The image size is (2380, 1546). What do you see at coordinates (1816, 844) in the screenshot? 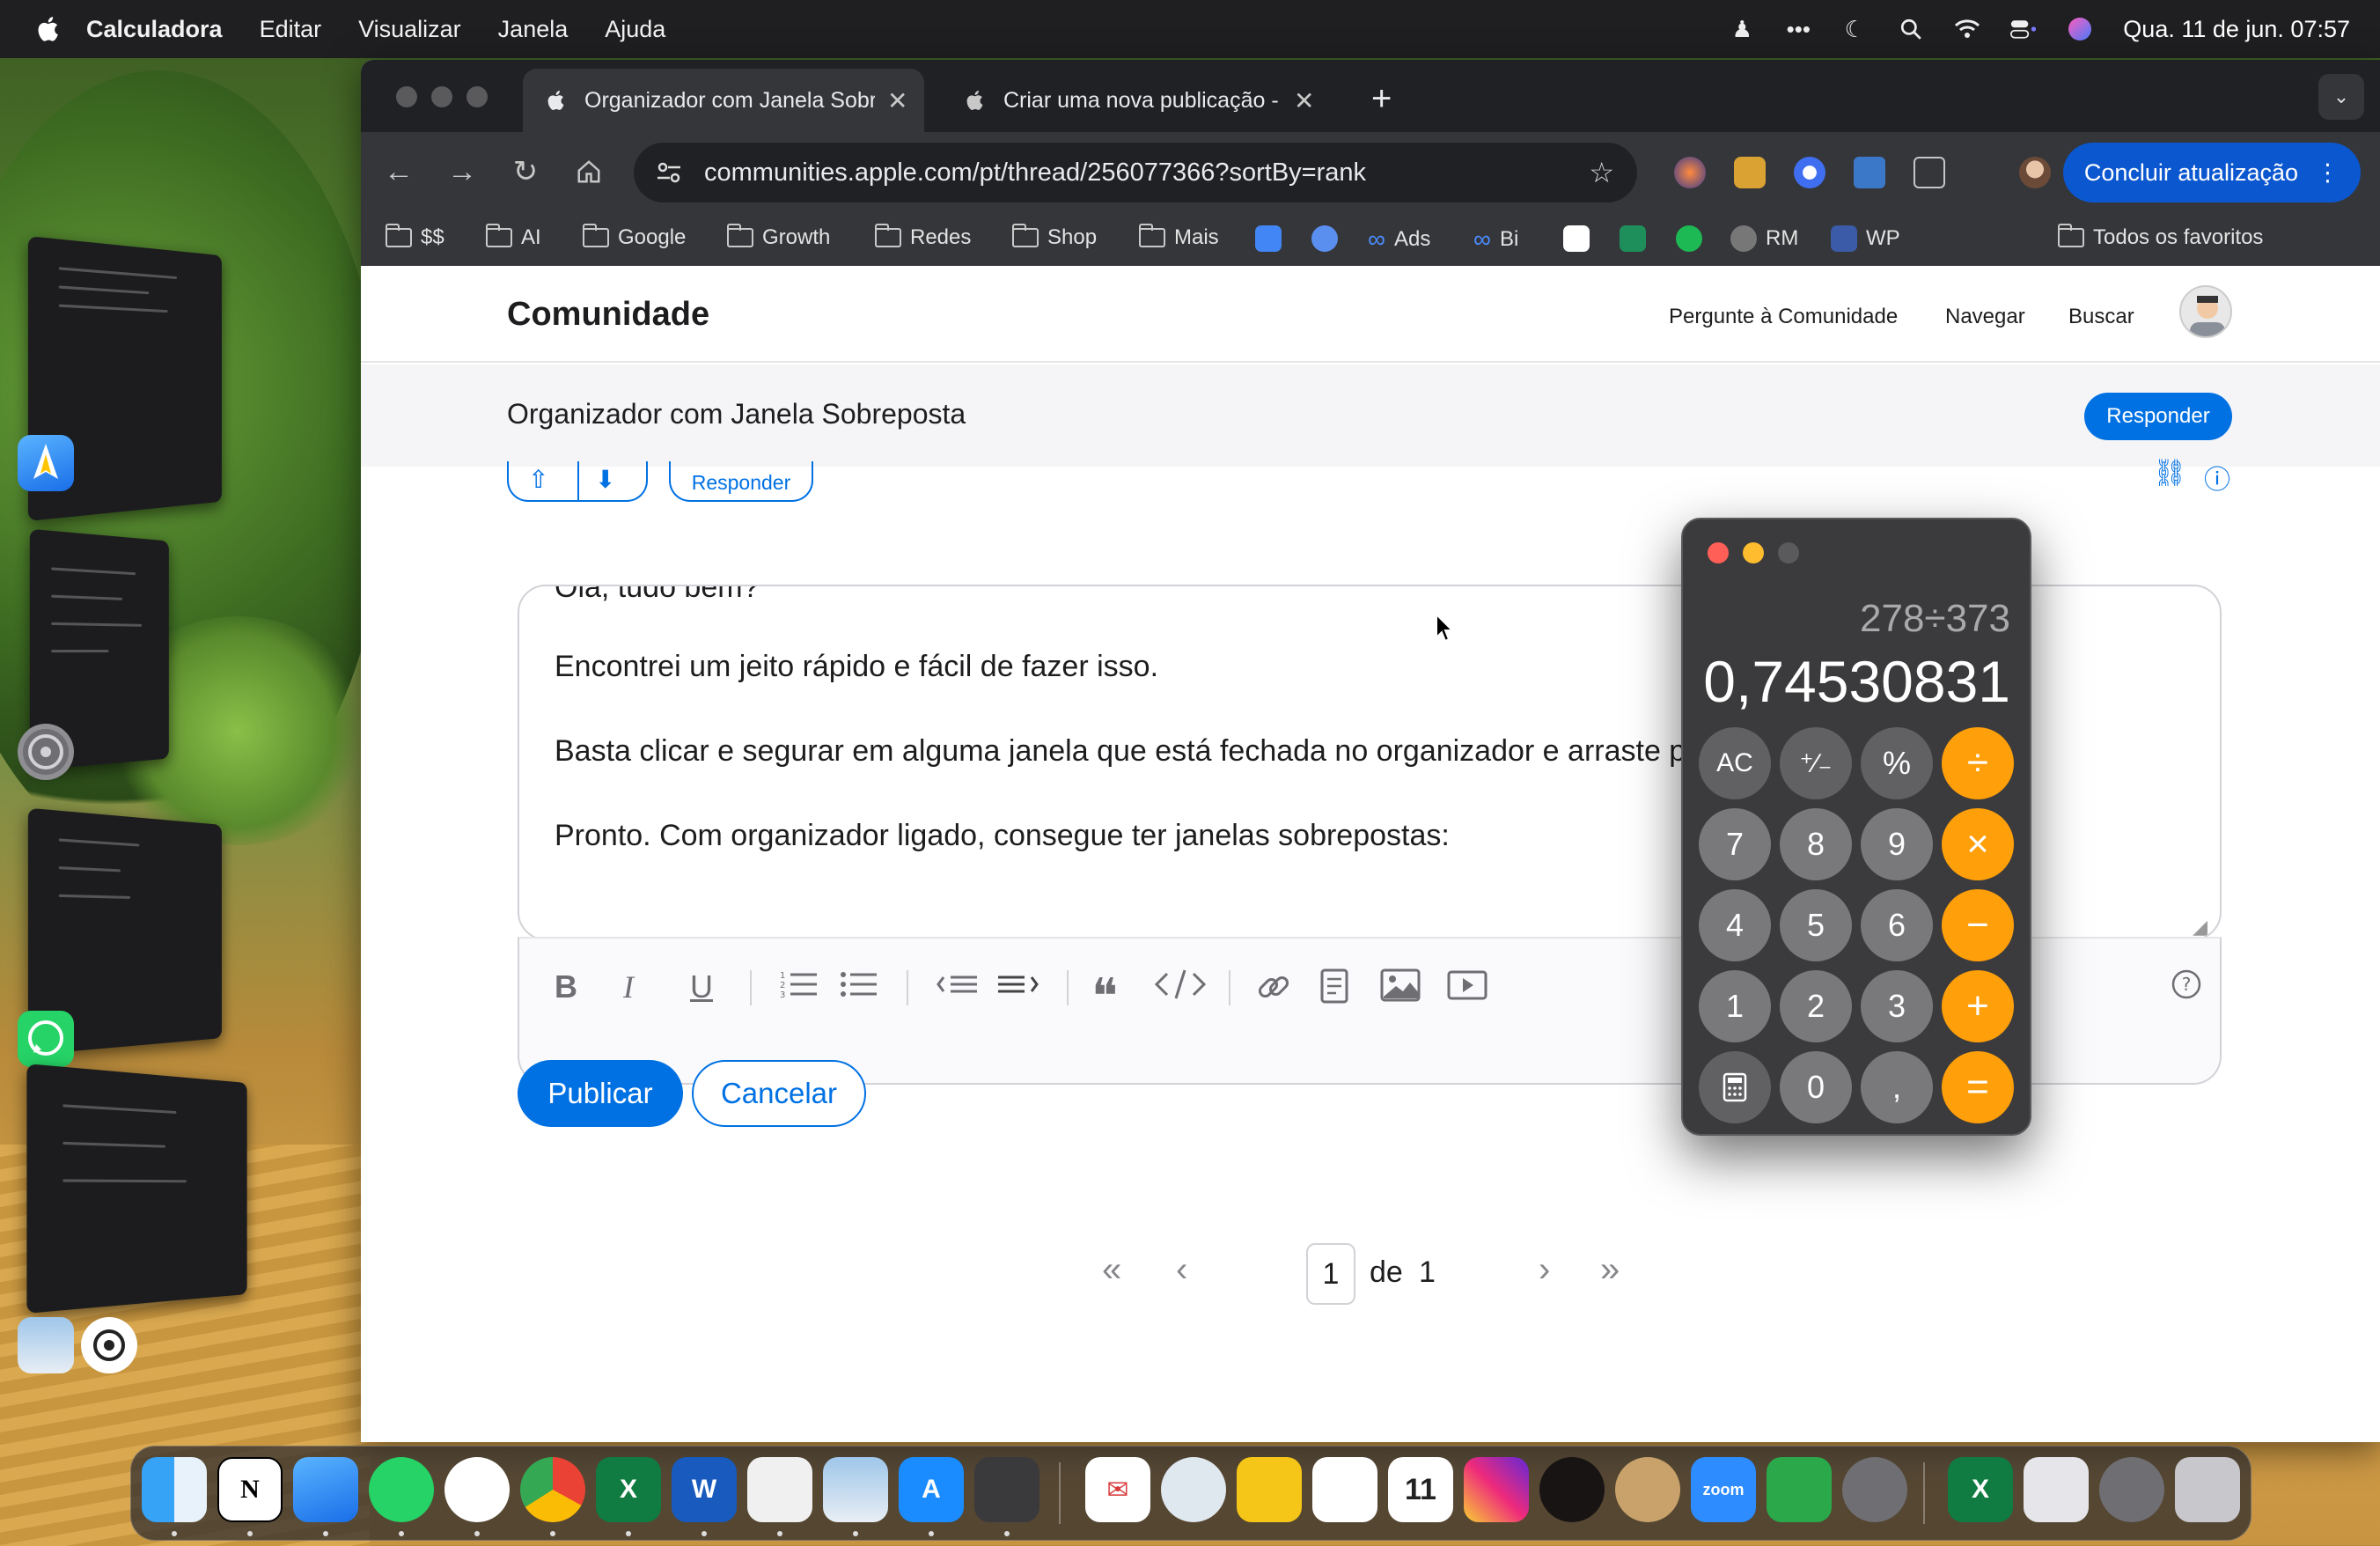
I see `key-8: 8` at bounding box center [1816, 844].